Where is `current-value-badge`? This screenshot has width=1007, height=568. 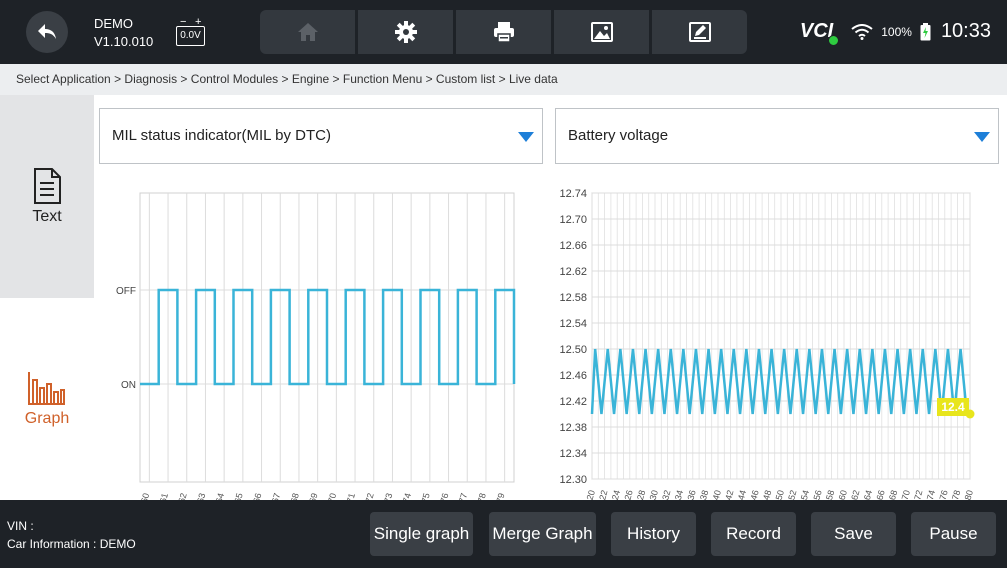 current-value-badge is located at coordinates (953, 407).